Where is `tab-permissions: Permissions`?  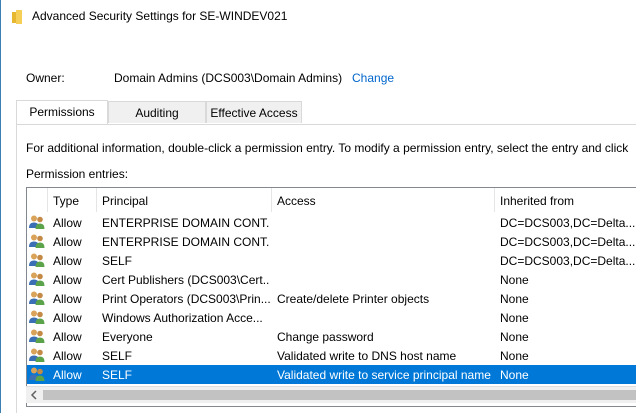
tab-permissions: Permissions is located at coordinates (62, 112).